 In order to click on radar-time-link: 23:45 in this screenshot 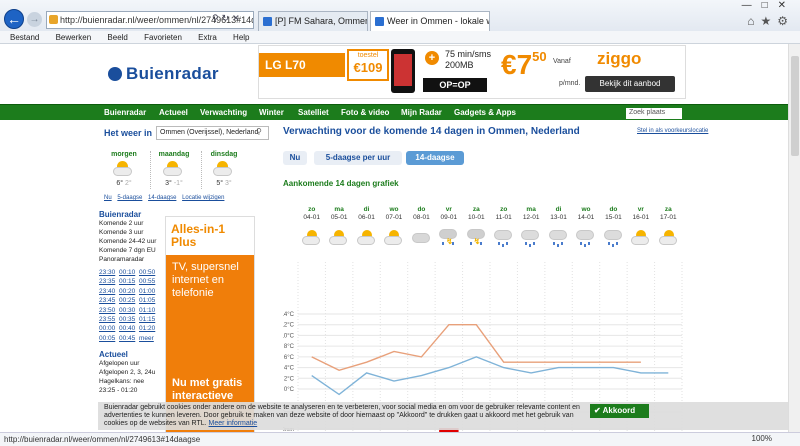, I will do `click(109, 300)`.